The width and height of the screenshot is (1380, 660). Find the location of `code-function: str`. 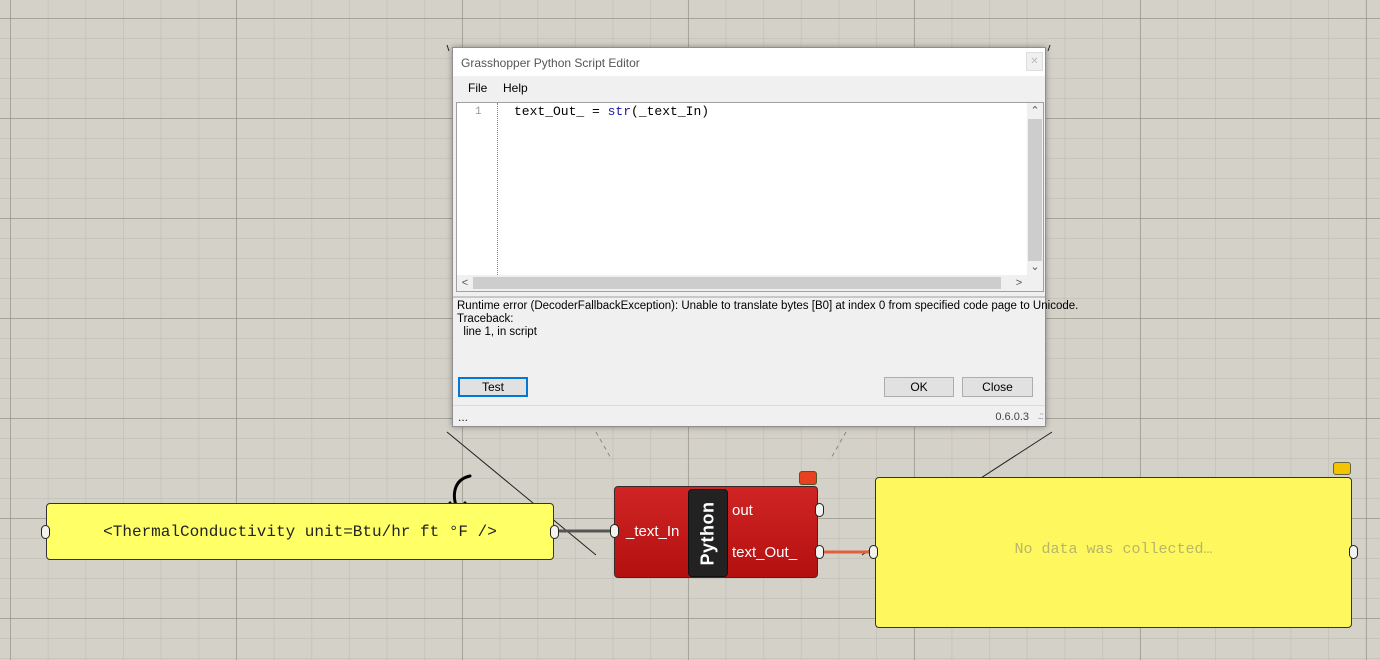

code-function: str is located at coordinates (619, 111).